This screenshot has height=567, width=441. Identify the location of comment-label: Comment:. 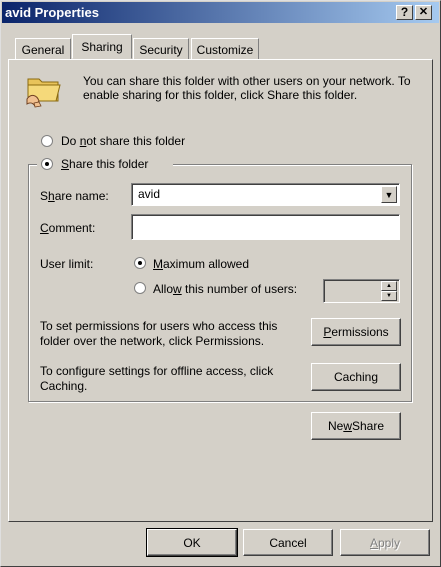
(68, 228).